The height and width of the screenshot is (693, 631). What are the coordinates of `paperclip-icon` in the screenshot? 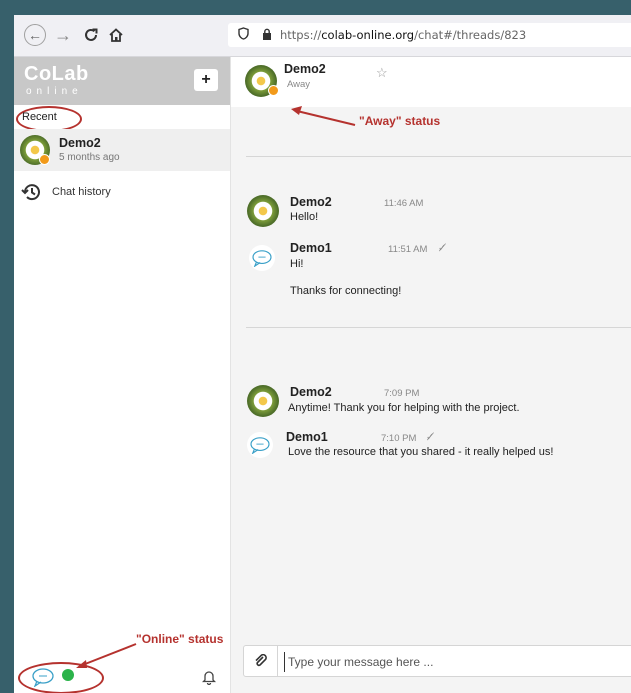 It's located at (260, 660).